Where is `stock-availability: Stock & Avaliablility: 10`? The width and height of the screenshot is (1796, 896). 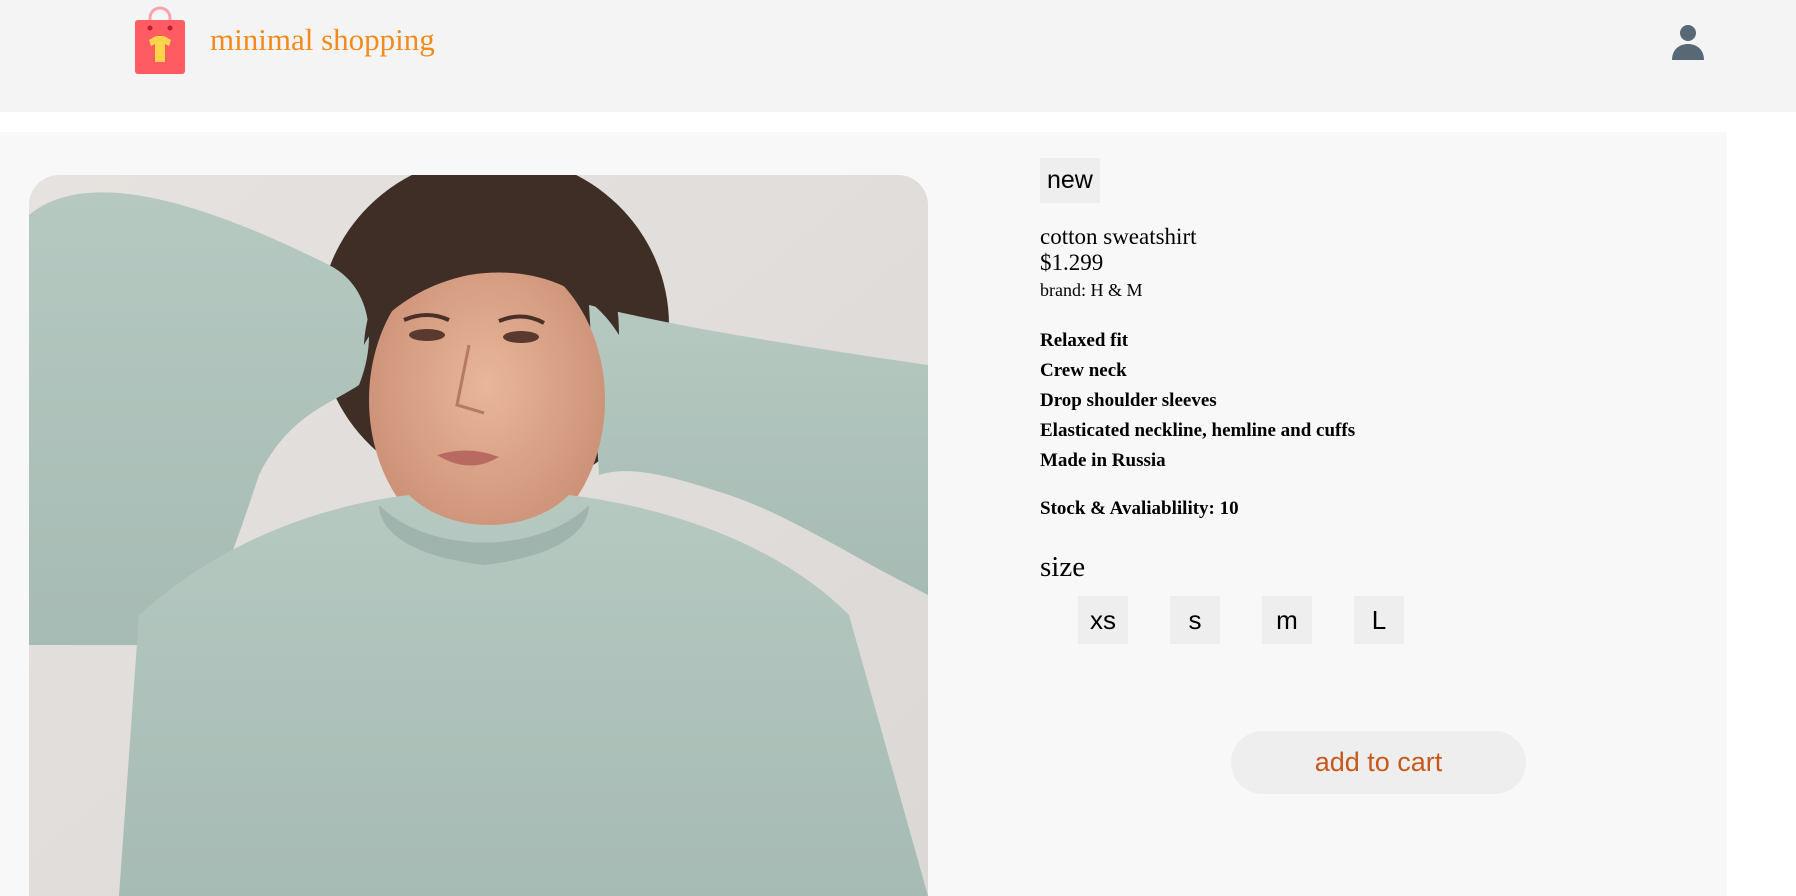 stock-availability: Stock & Avaliablility: 10 is located at coordinates (1139, 508).